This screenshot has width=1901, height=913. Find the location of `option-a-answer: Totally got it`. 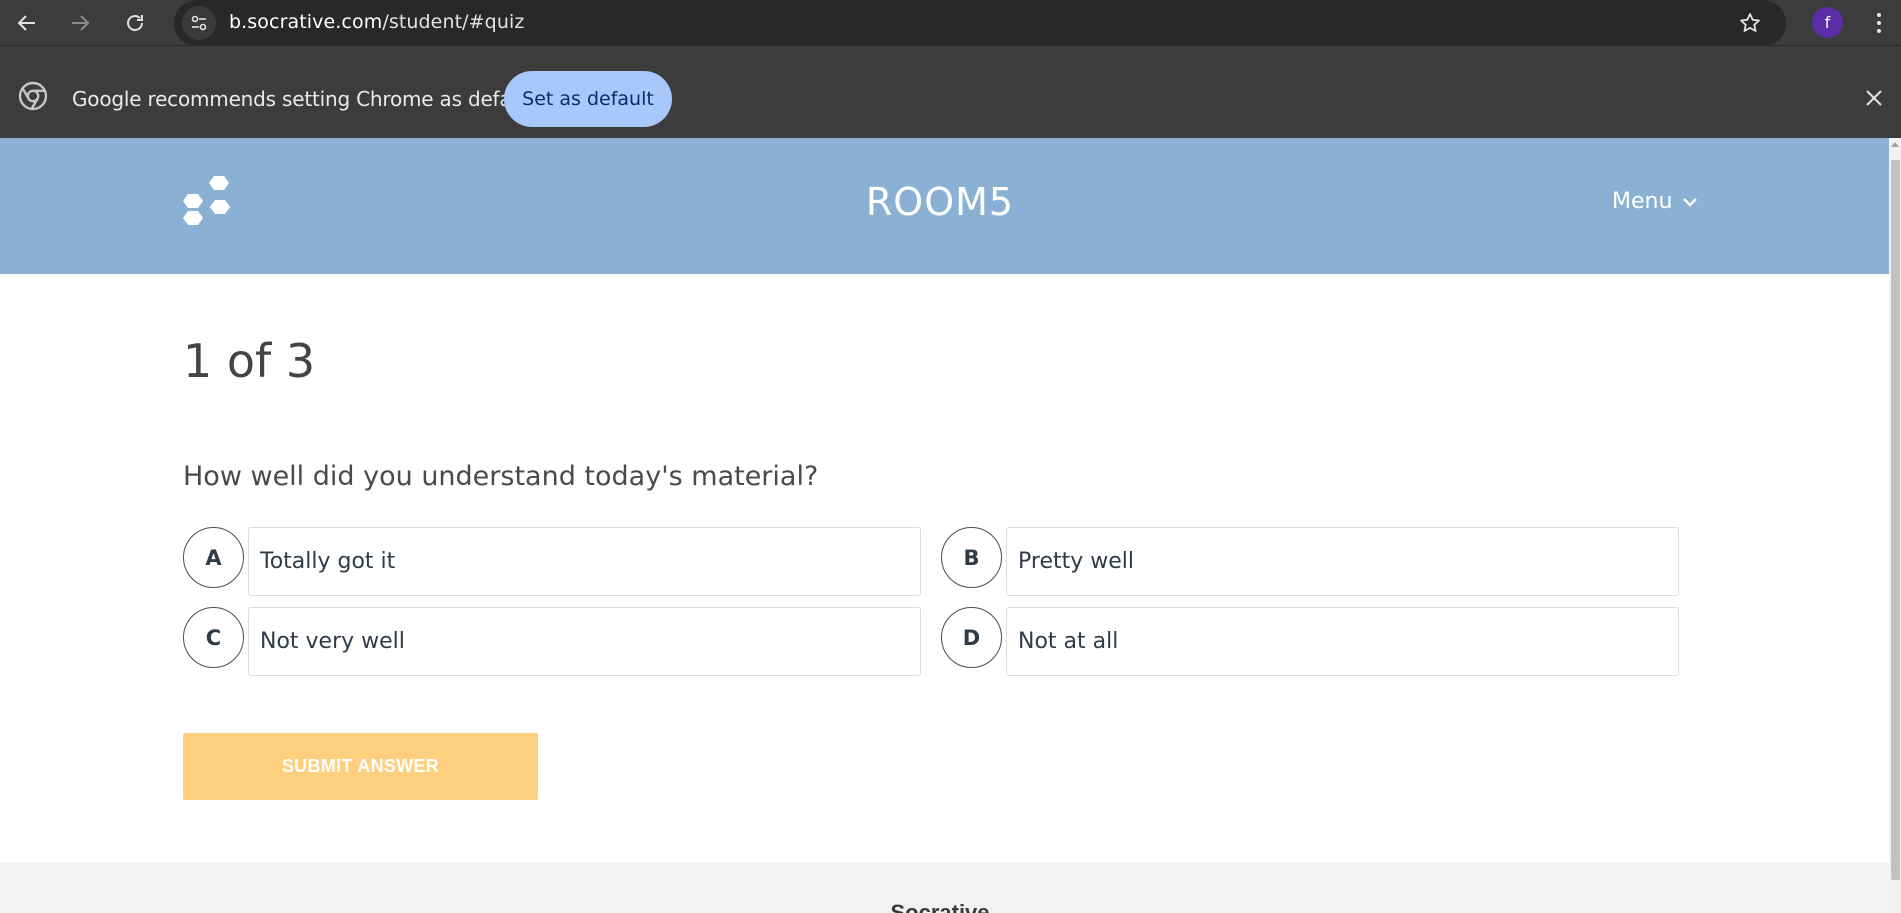

option-a-answer: Totally got it is located at coordinates (584, 561).